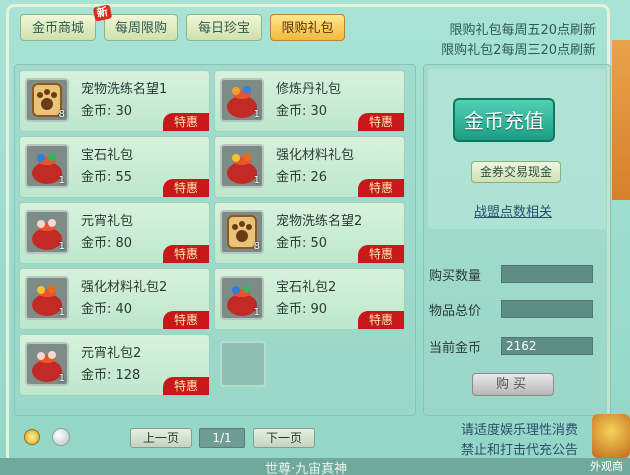 Image resolution: width=630 pixels, height=475 pixels. I want to click on notice-line-1: 限购礼包每周五20点刷新, so click(522, 30).